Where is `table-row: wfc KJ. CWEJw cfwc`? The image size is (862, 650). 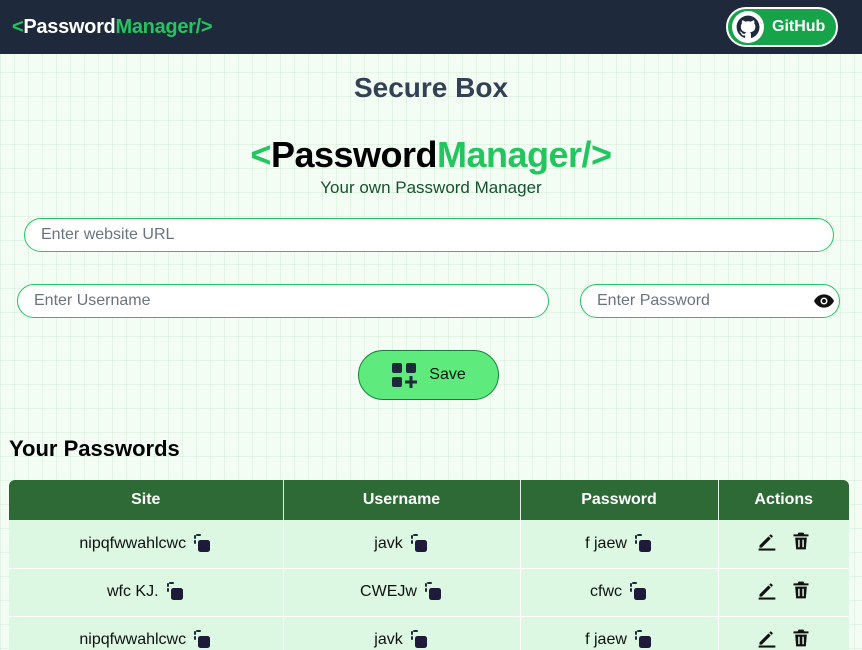 table-row: wfc KJ. CWEJw cfwc is located at coordinates (429, 592).